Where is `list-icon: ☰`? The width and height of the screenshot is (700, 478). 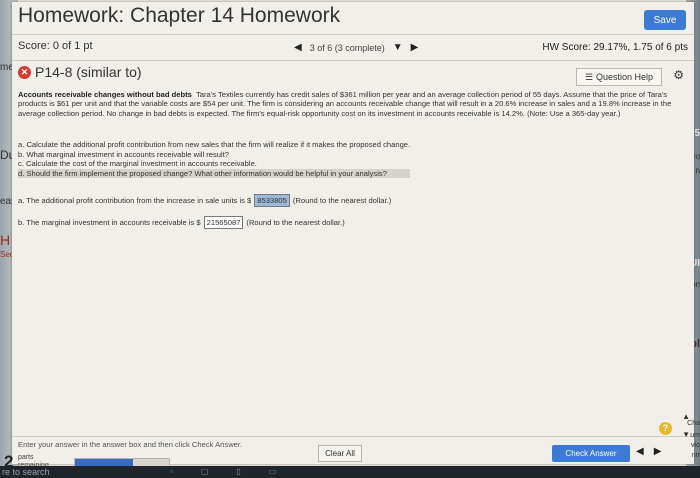
list-icon: ☰ is located at coordinates (589, 76).